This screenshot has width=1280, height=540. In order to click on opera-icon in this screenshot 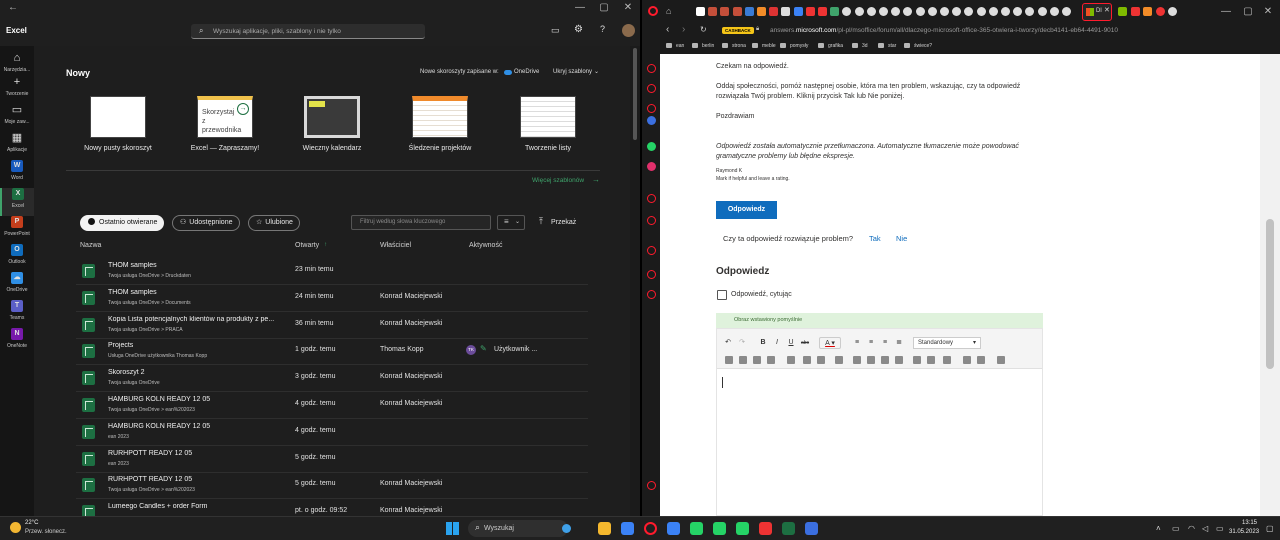, I will do `click(650, 528)`.